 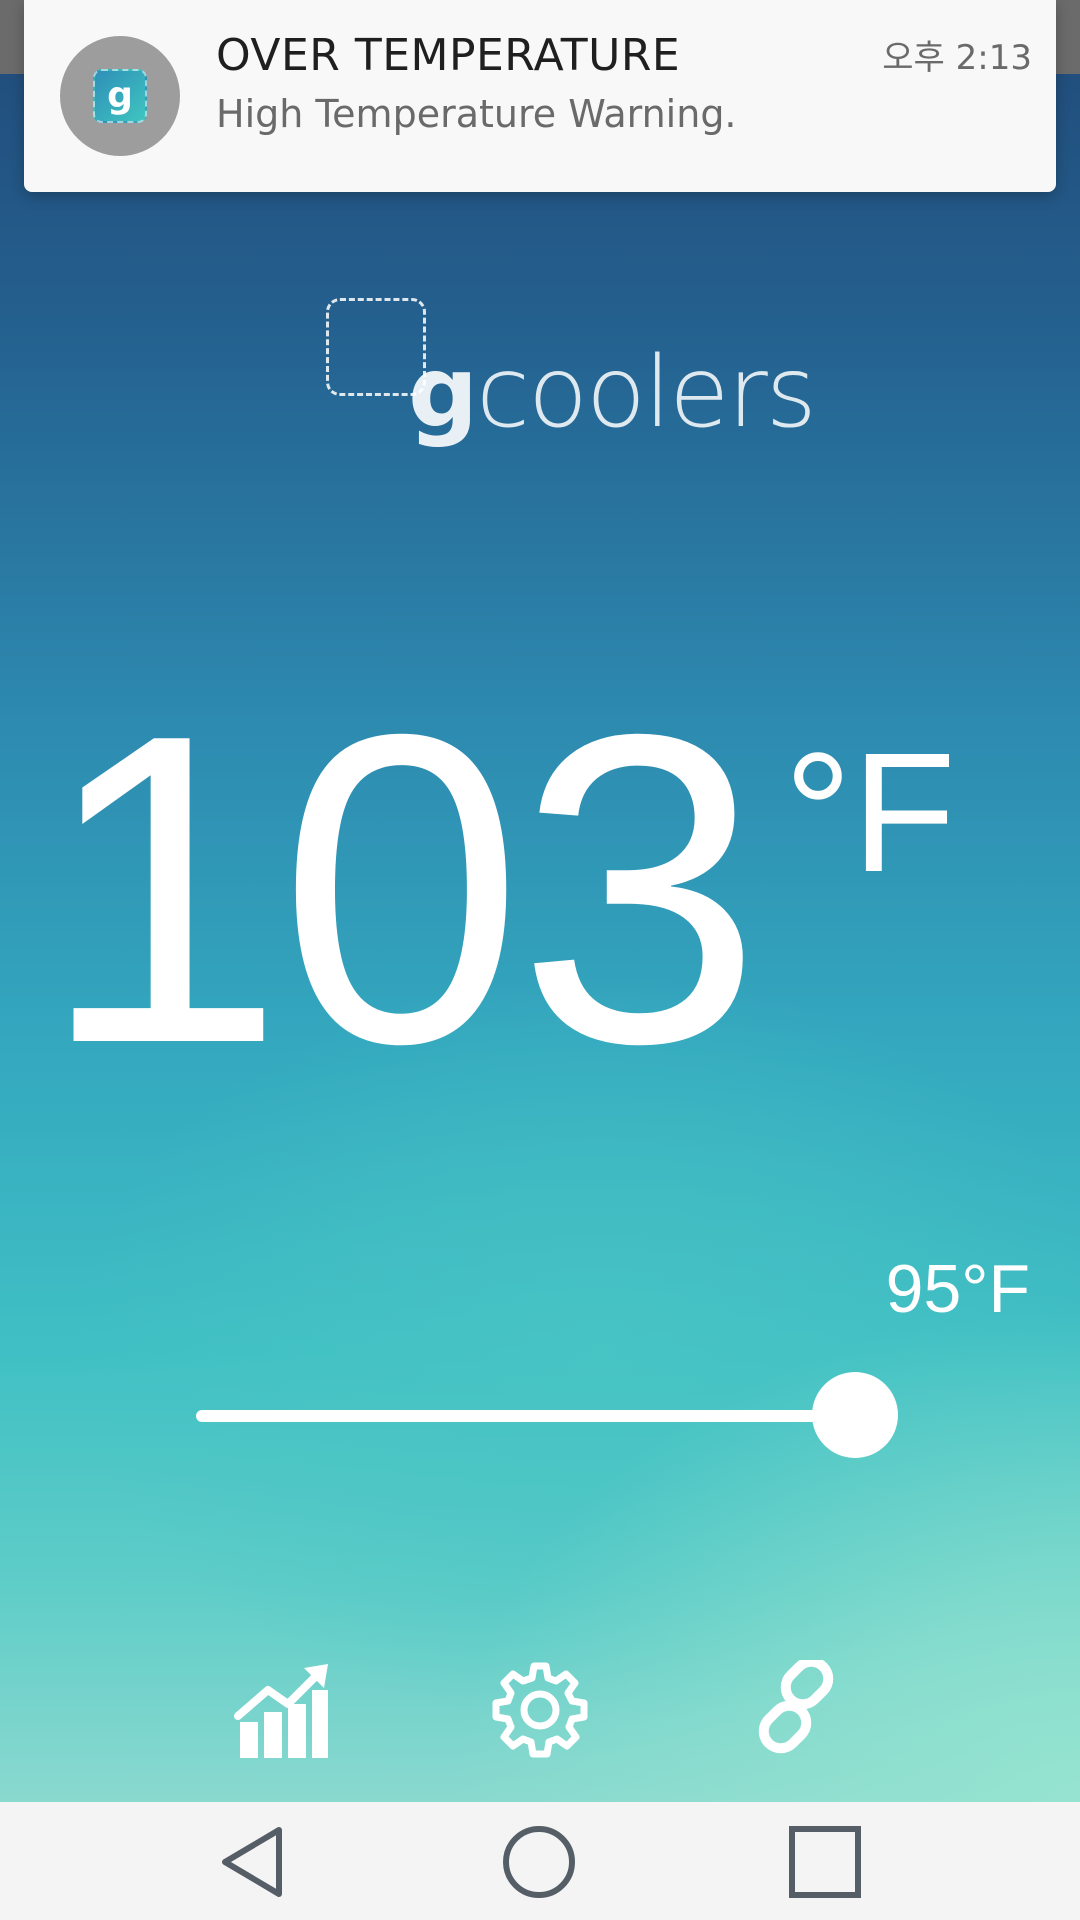 I want to click on setpoint-label: 95°F, so click(x=957, y=1289).